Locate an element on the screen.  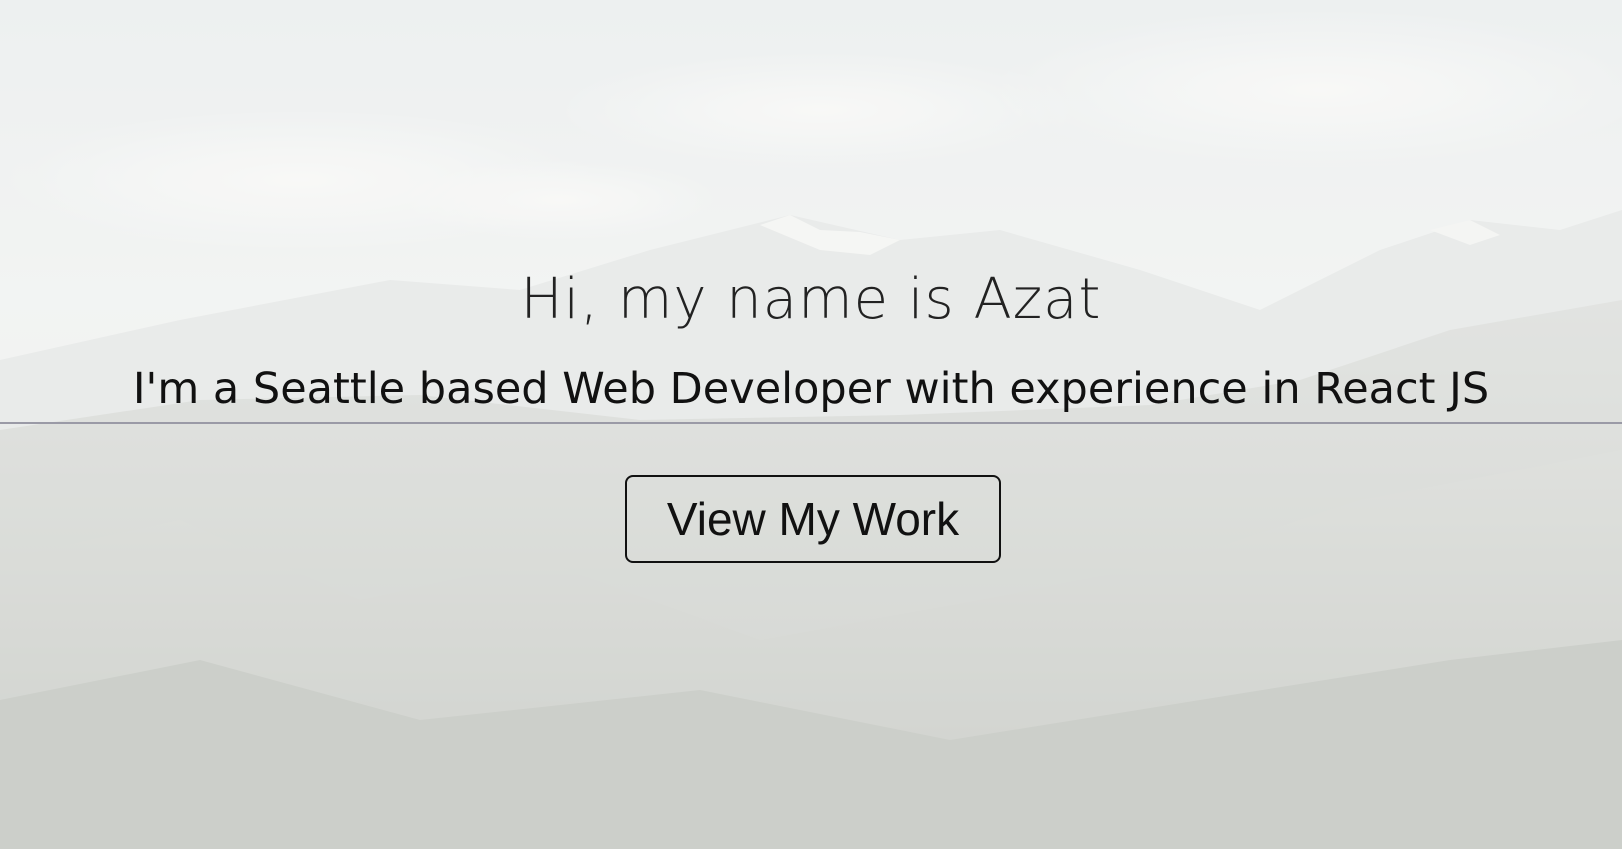
divider-line is located at coordinates (811, 423).